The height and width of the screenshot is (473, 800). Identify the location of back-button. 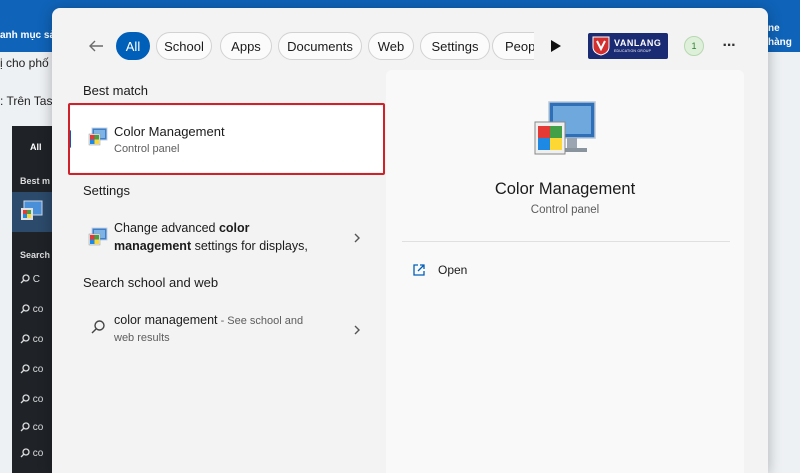
(96, 46).